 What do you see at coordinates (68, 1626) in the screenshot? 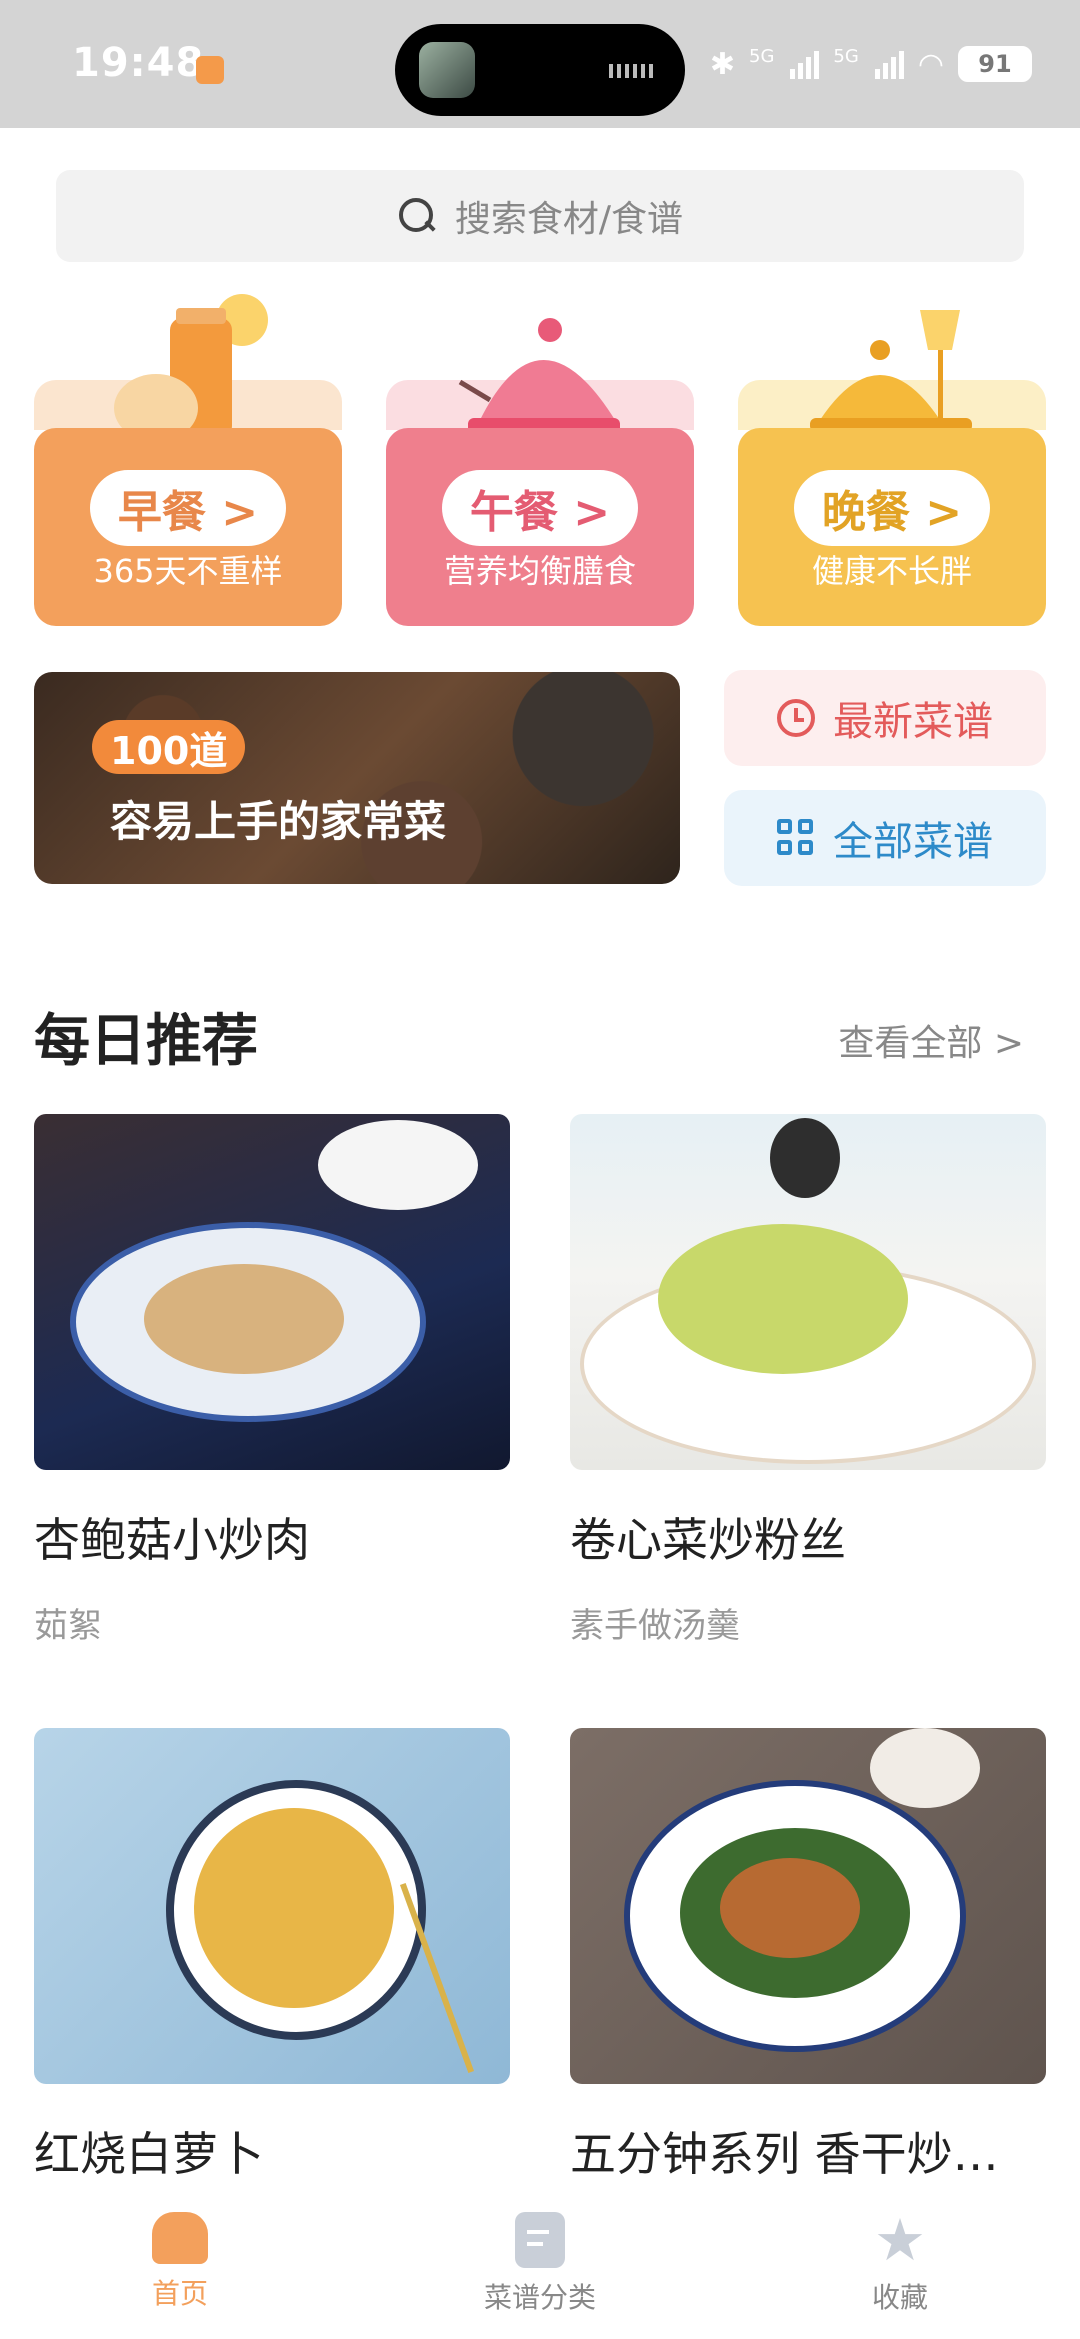
I see `recipe-author: 茹絮` at bounding box center [68, 1626].